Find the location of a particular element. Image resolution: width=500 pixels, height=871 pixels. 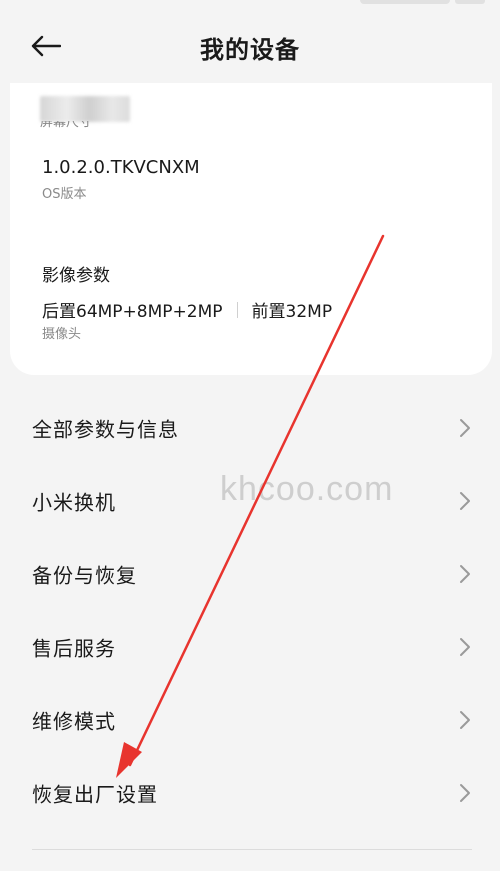

menu-item-label: 维修模式 is located at coordinates (74, 721).